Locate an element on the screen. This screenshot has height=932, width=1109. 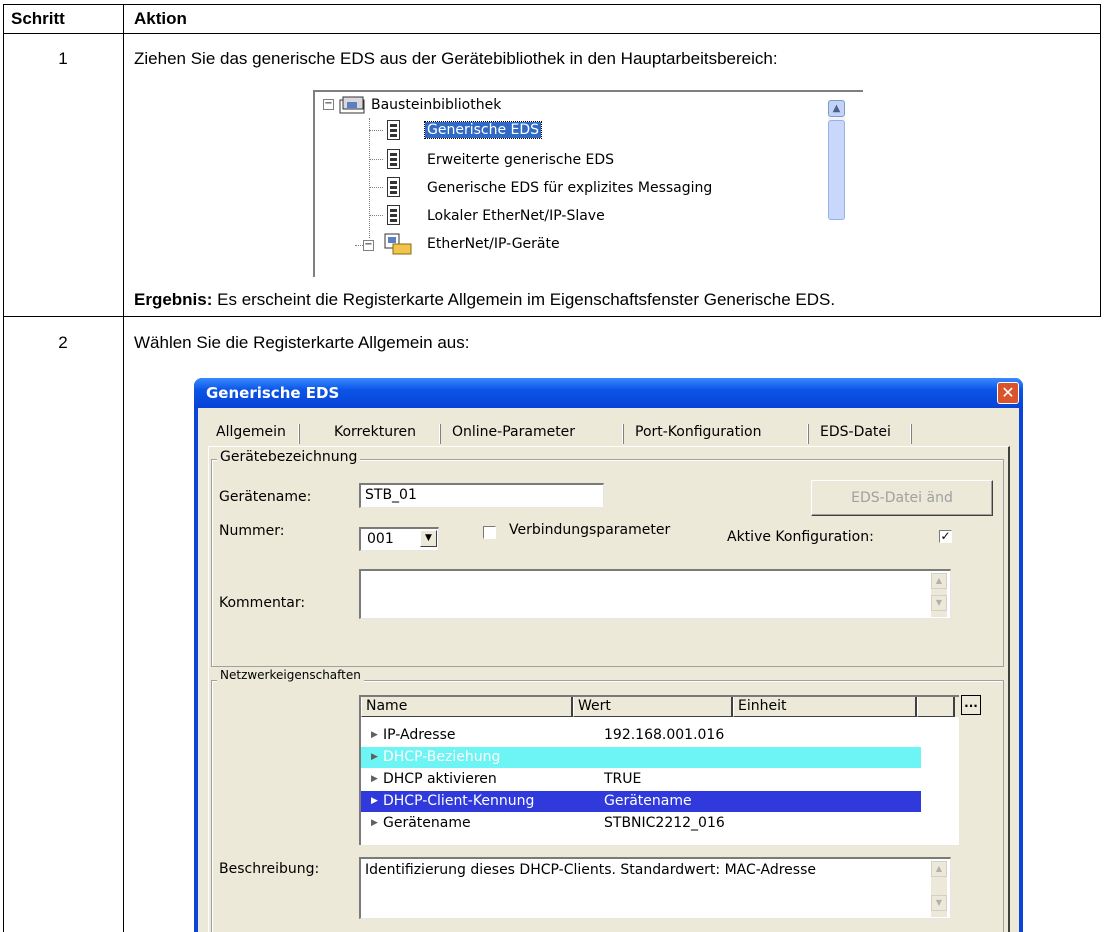
property-value: STBNIC2212_016 is located at coordinates (664, 823).